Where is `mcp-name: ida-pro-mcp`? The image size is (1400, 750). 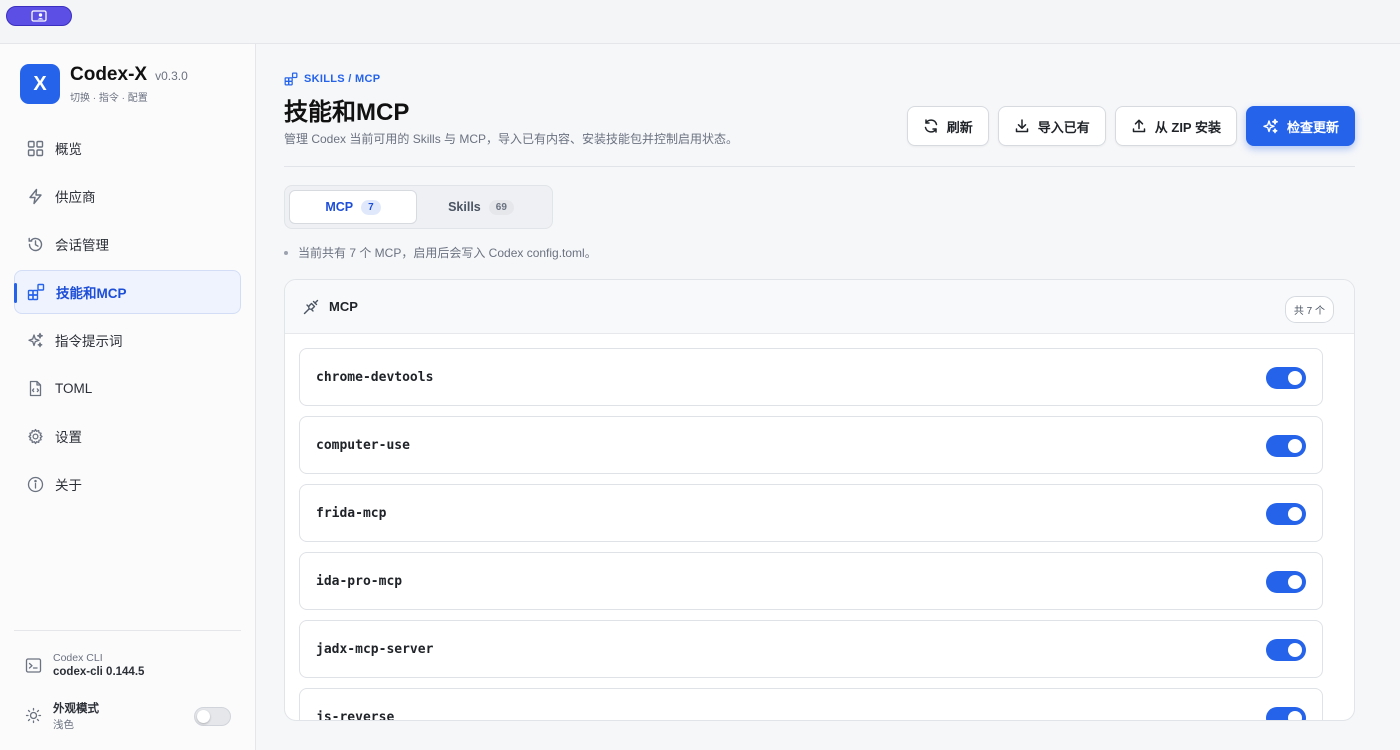
mcp-name: ida-pro-mcp is located at coordinates (359, 581).